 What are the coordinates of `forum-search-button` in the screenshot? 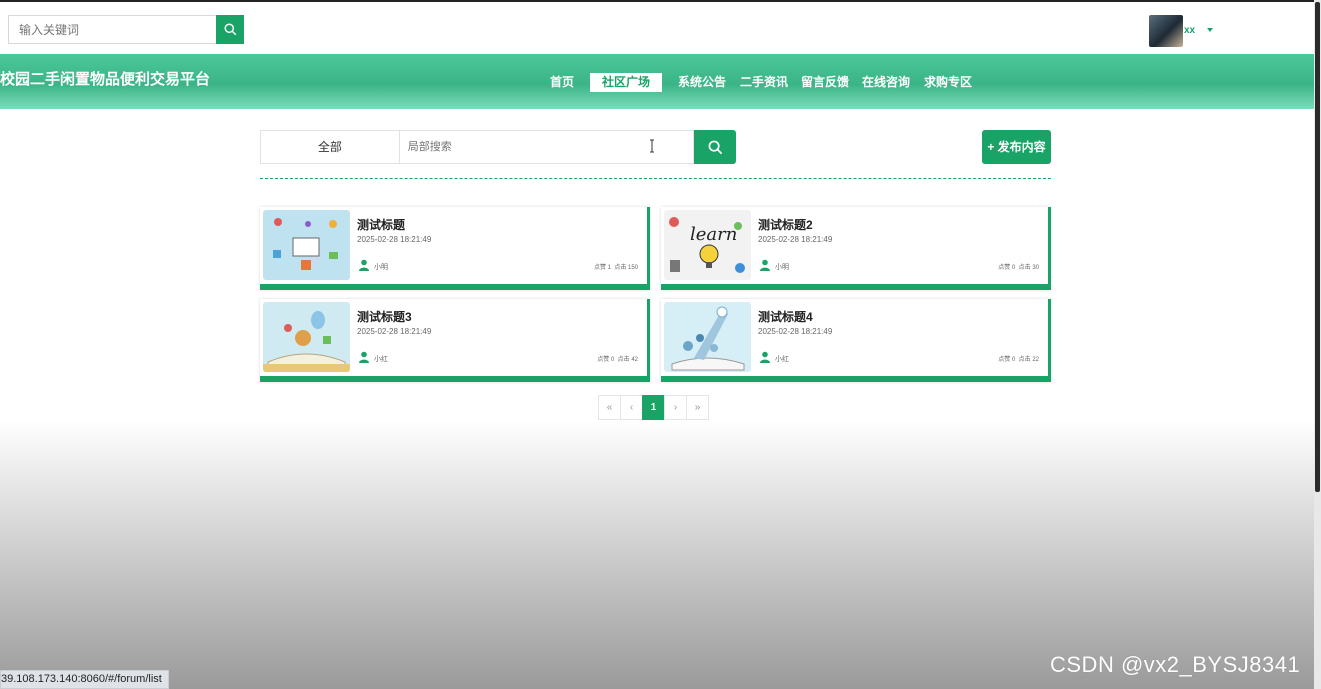 It's located at (715, 147).